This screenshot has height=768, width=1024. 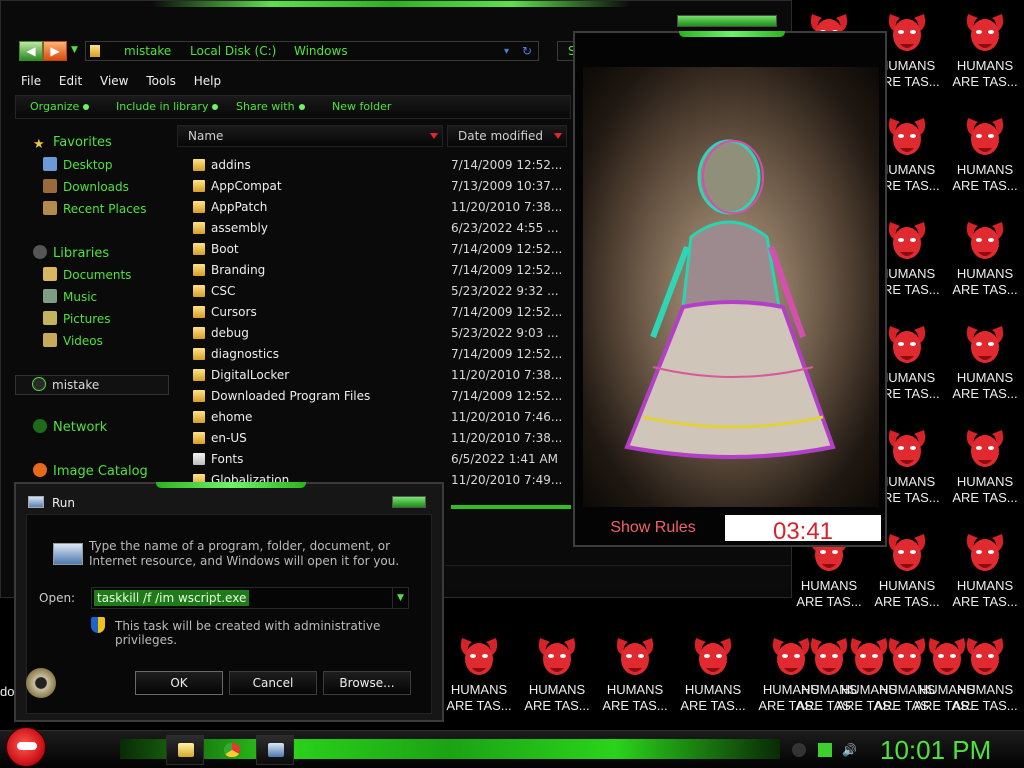 I want to click on dropdown-chevron-icon: ▾, so click(x=506, y=51).